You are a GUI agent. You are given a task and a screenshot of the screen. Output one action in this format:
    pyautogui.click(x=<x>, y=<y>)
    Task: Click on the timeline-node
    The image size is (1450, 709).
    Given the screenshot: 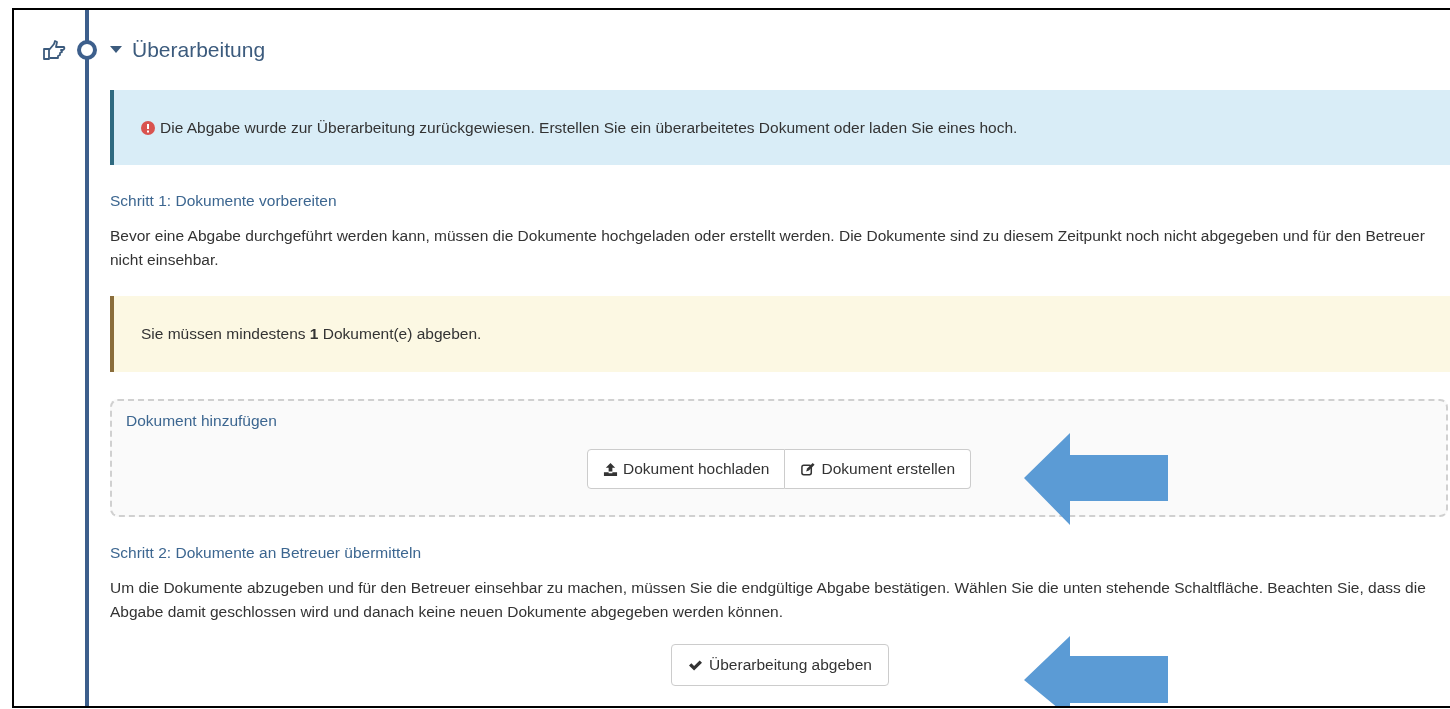 What is the action you would take?
    pyautogui.click(x=87, y=50)
    